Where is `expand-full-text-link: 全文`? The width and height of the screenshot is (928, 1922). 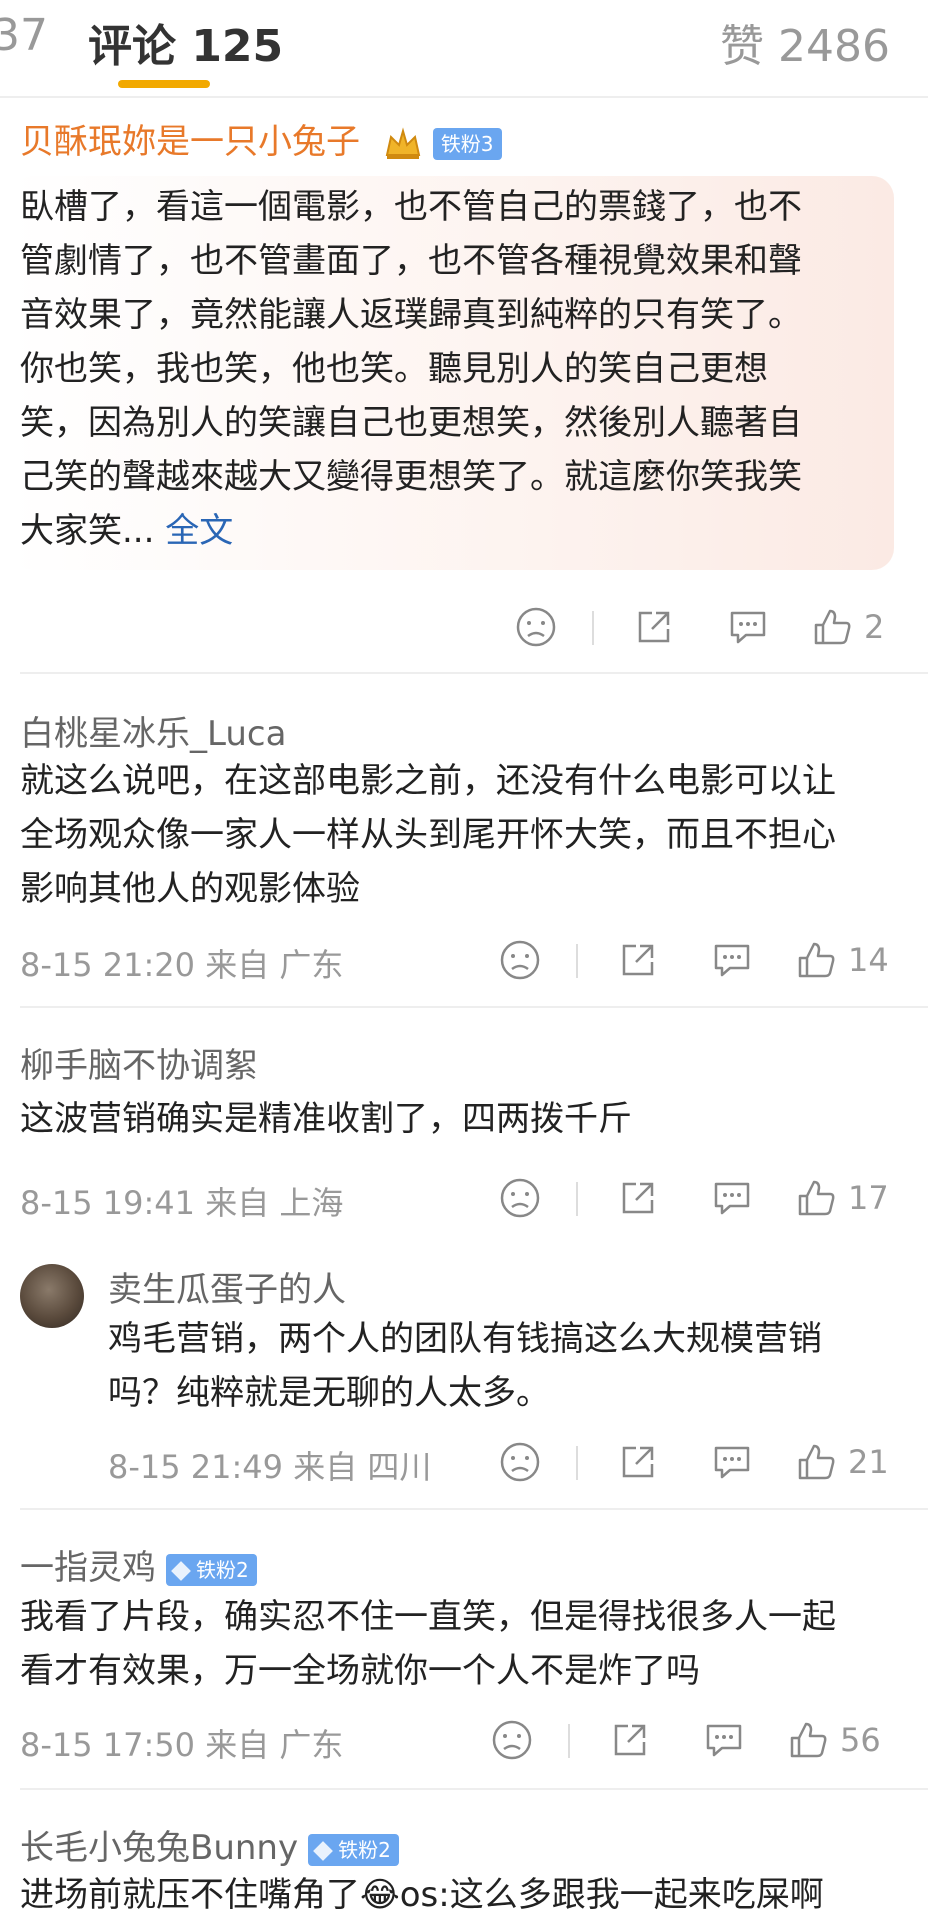 expand-full-text-link: 全文 is located at coordinates (199, 531).